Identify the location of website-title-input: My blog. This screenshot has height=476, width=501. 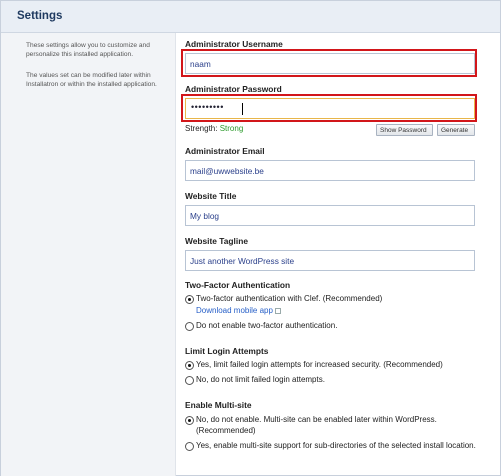
(330, 215).